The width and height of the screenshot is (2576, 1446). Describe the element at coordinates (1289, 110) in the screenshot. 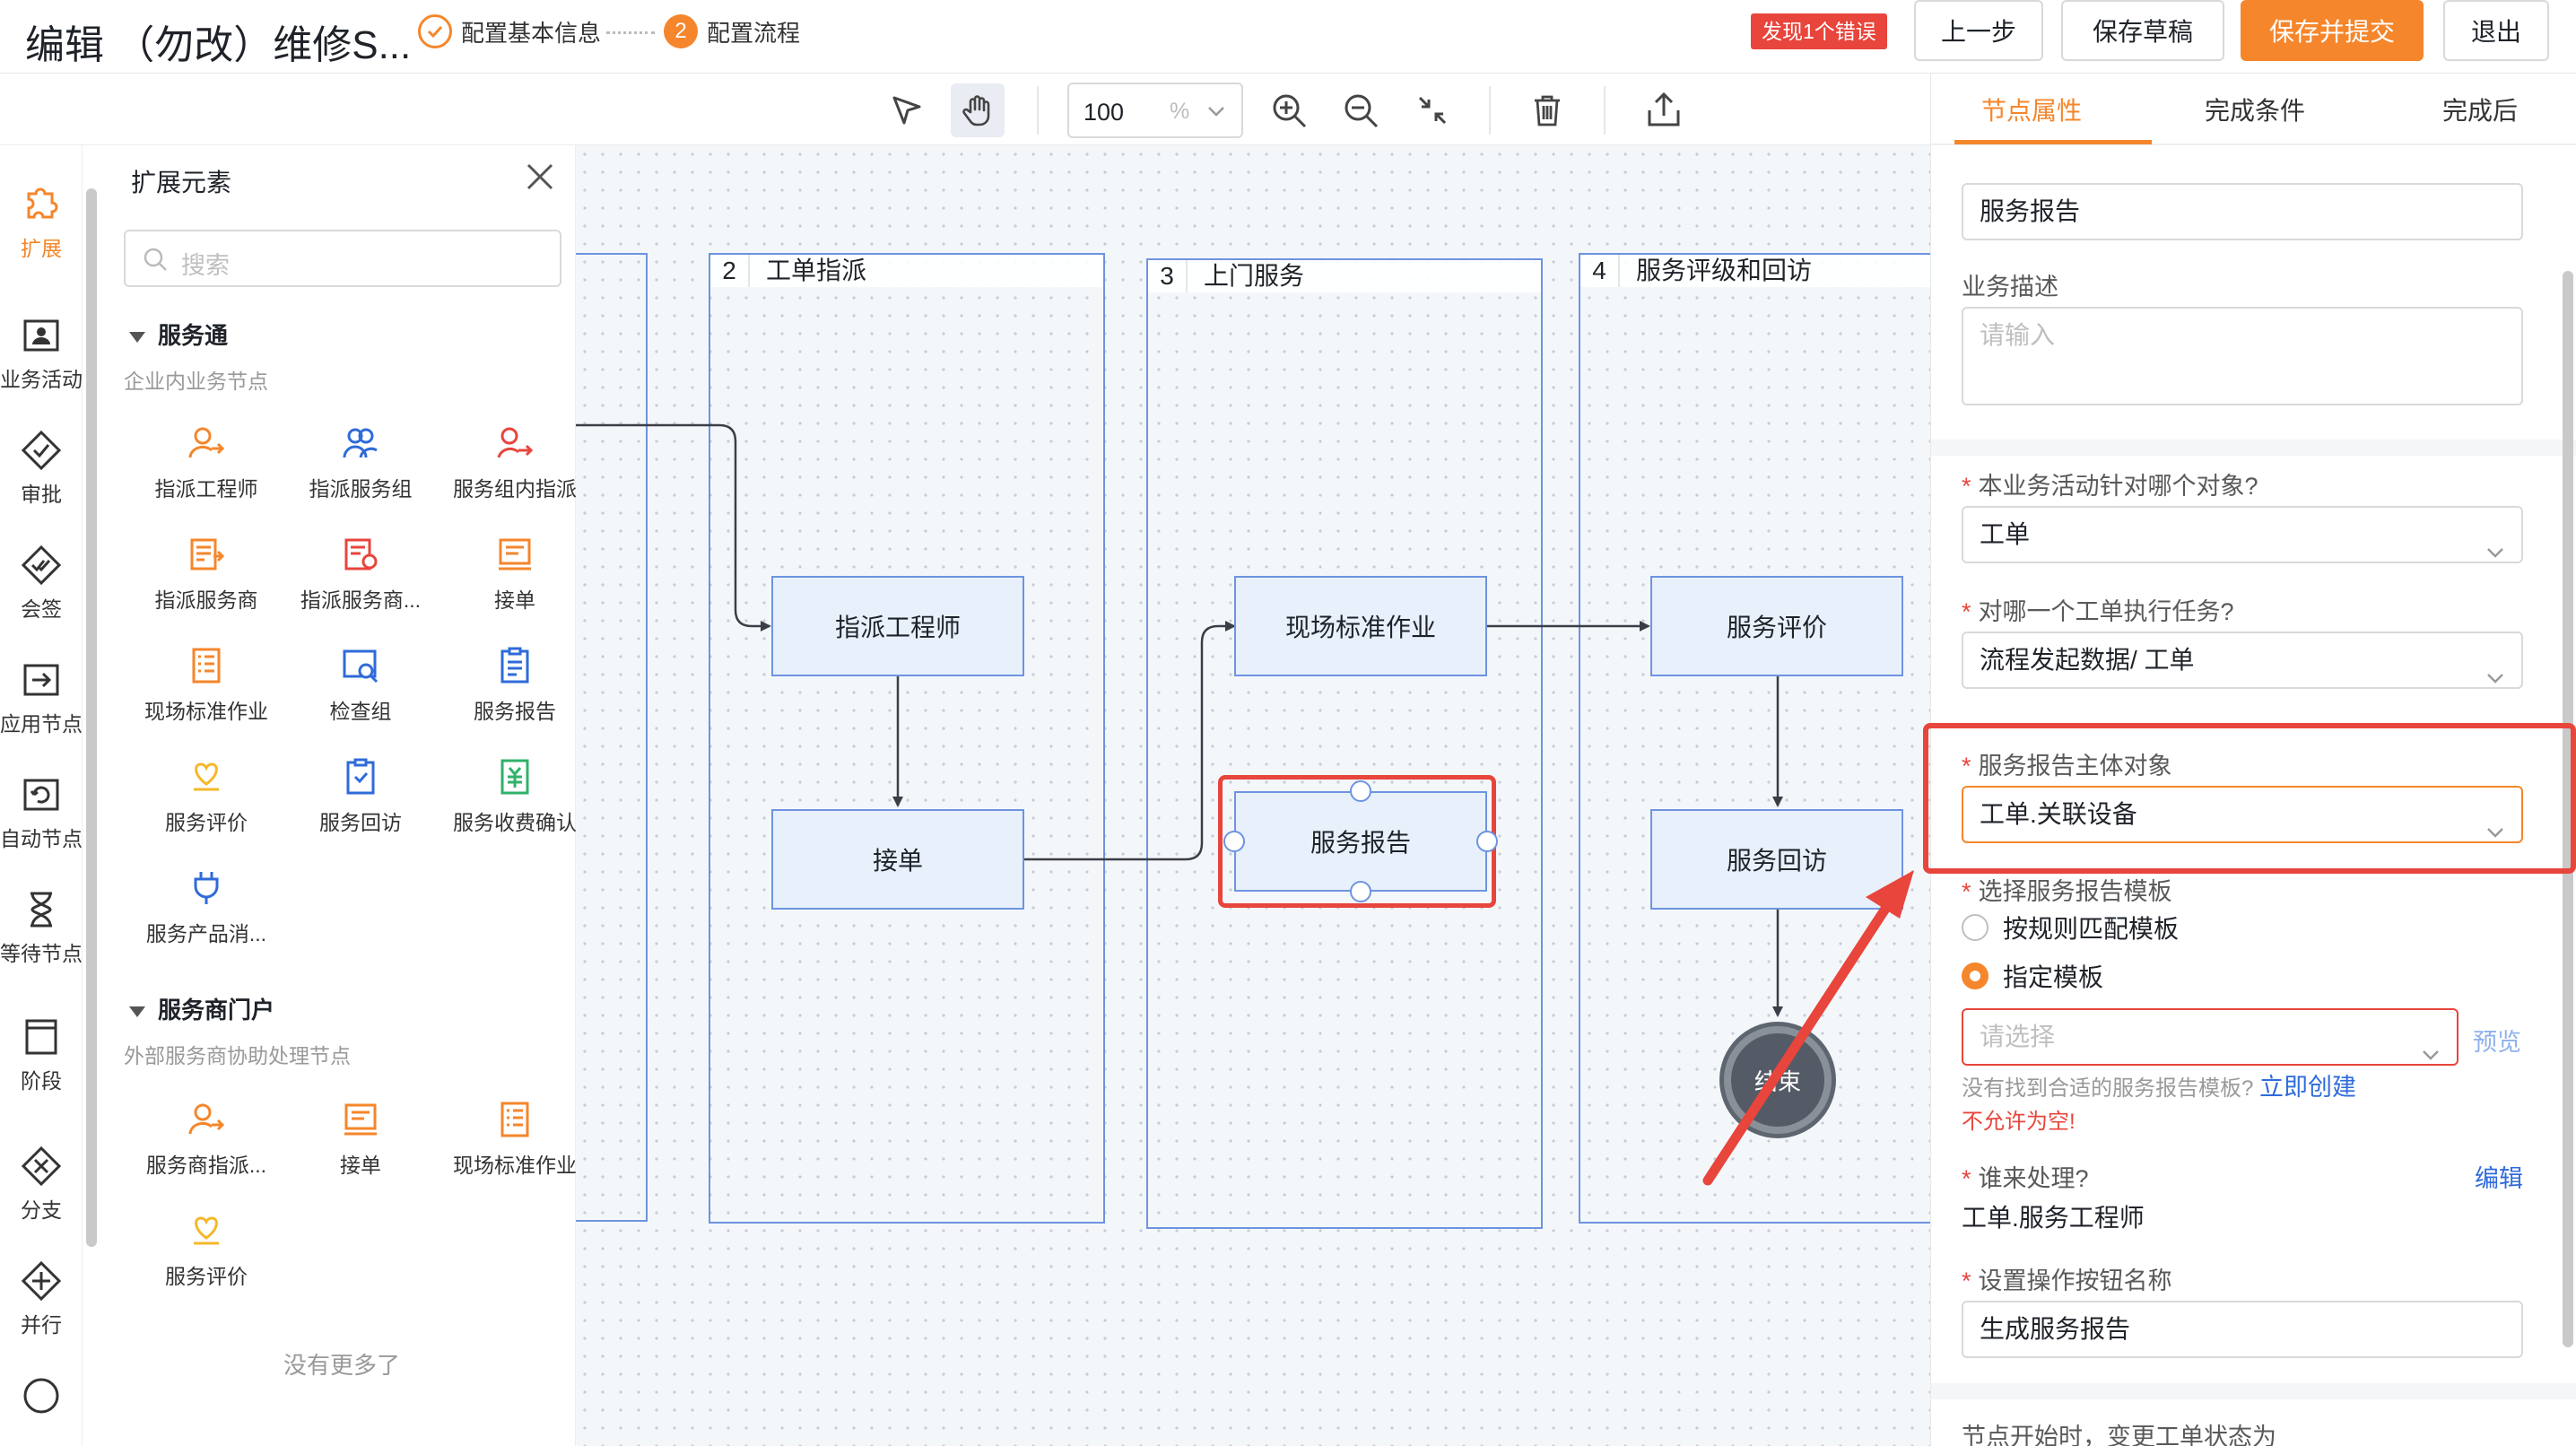

I see `zoom-in-icon` at that location.